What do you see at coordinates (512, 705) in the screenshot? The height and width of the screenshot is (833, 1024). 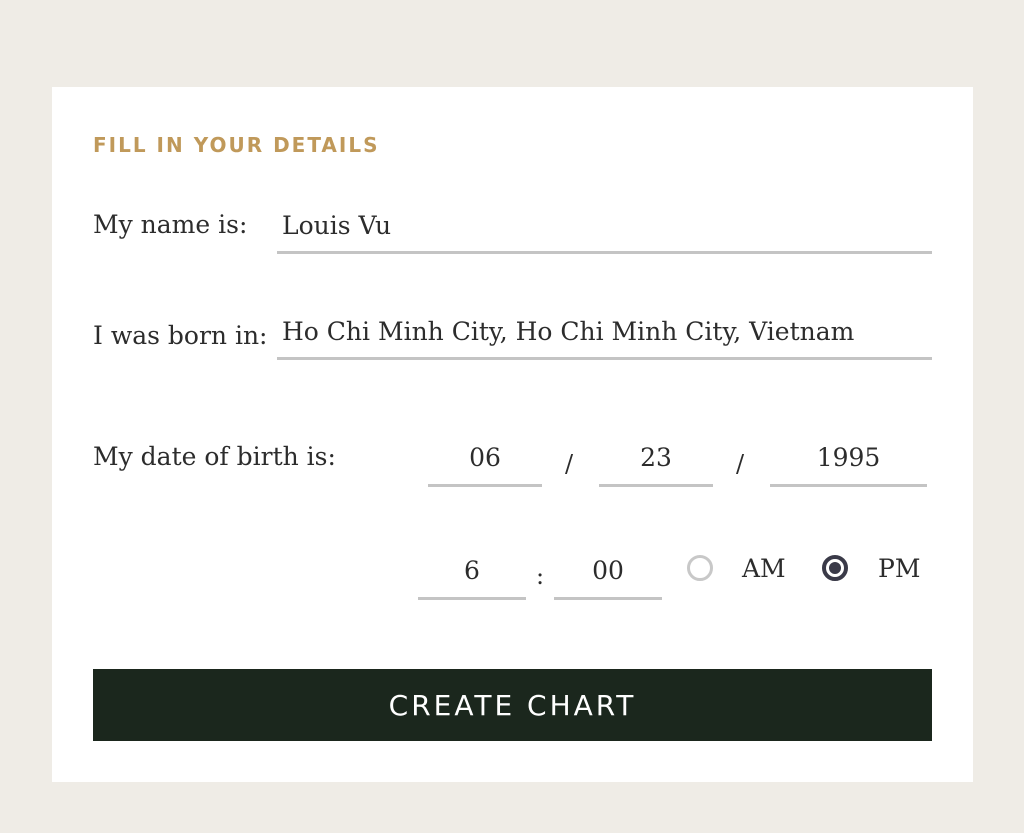 I see `create-chart-button: CREATE CHART` at bounding box center [512, 705].